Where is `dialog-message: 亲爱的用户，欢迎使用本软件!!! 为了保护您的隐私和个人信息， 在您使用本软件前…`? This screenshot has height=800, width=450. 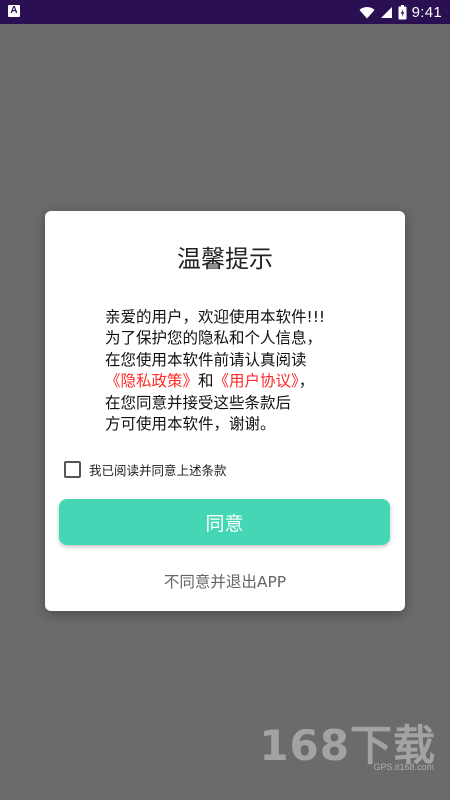 dialog-message: 亲爱的用户，欢迎使用本软件!!! 为了保护您的隐私和个人信息， 在您使用本软件前… is located at coordinates (235, 371).